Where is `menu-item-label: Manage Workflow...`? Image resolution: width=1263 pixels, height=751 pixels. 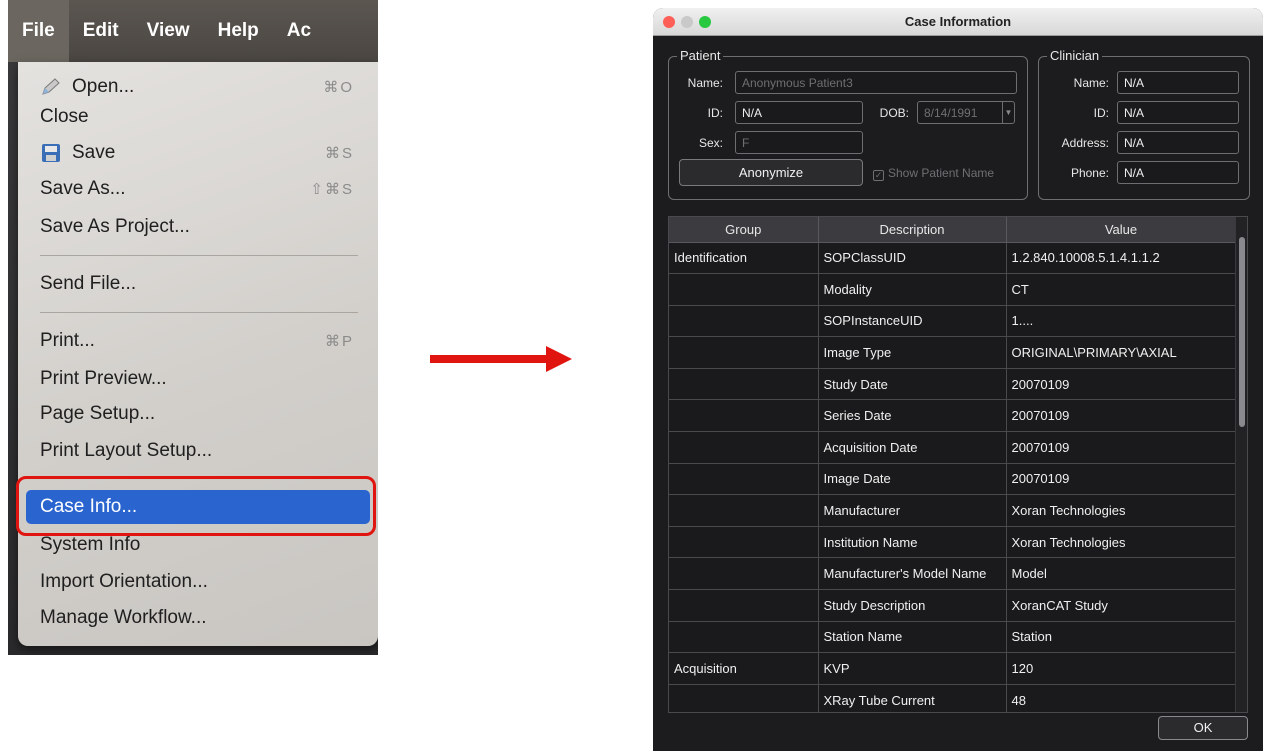
menu-item-label: Manage Workflow... is located at coordinates (123, 617).